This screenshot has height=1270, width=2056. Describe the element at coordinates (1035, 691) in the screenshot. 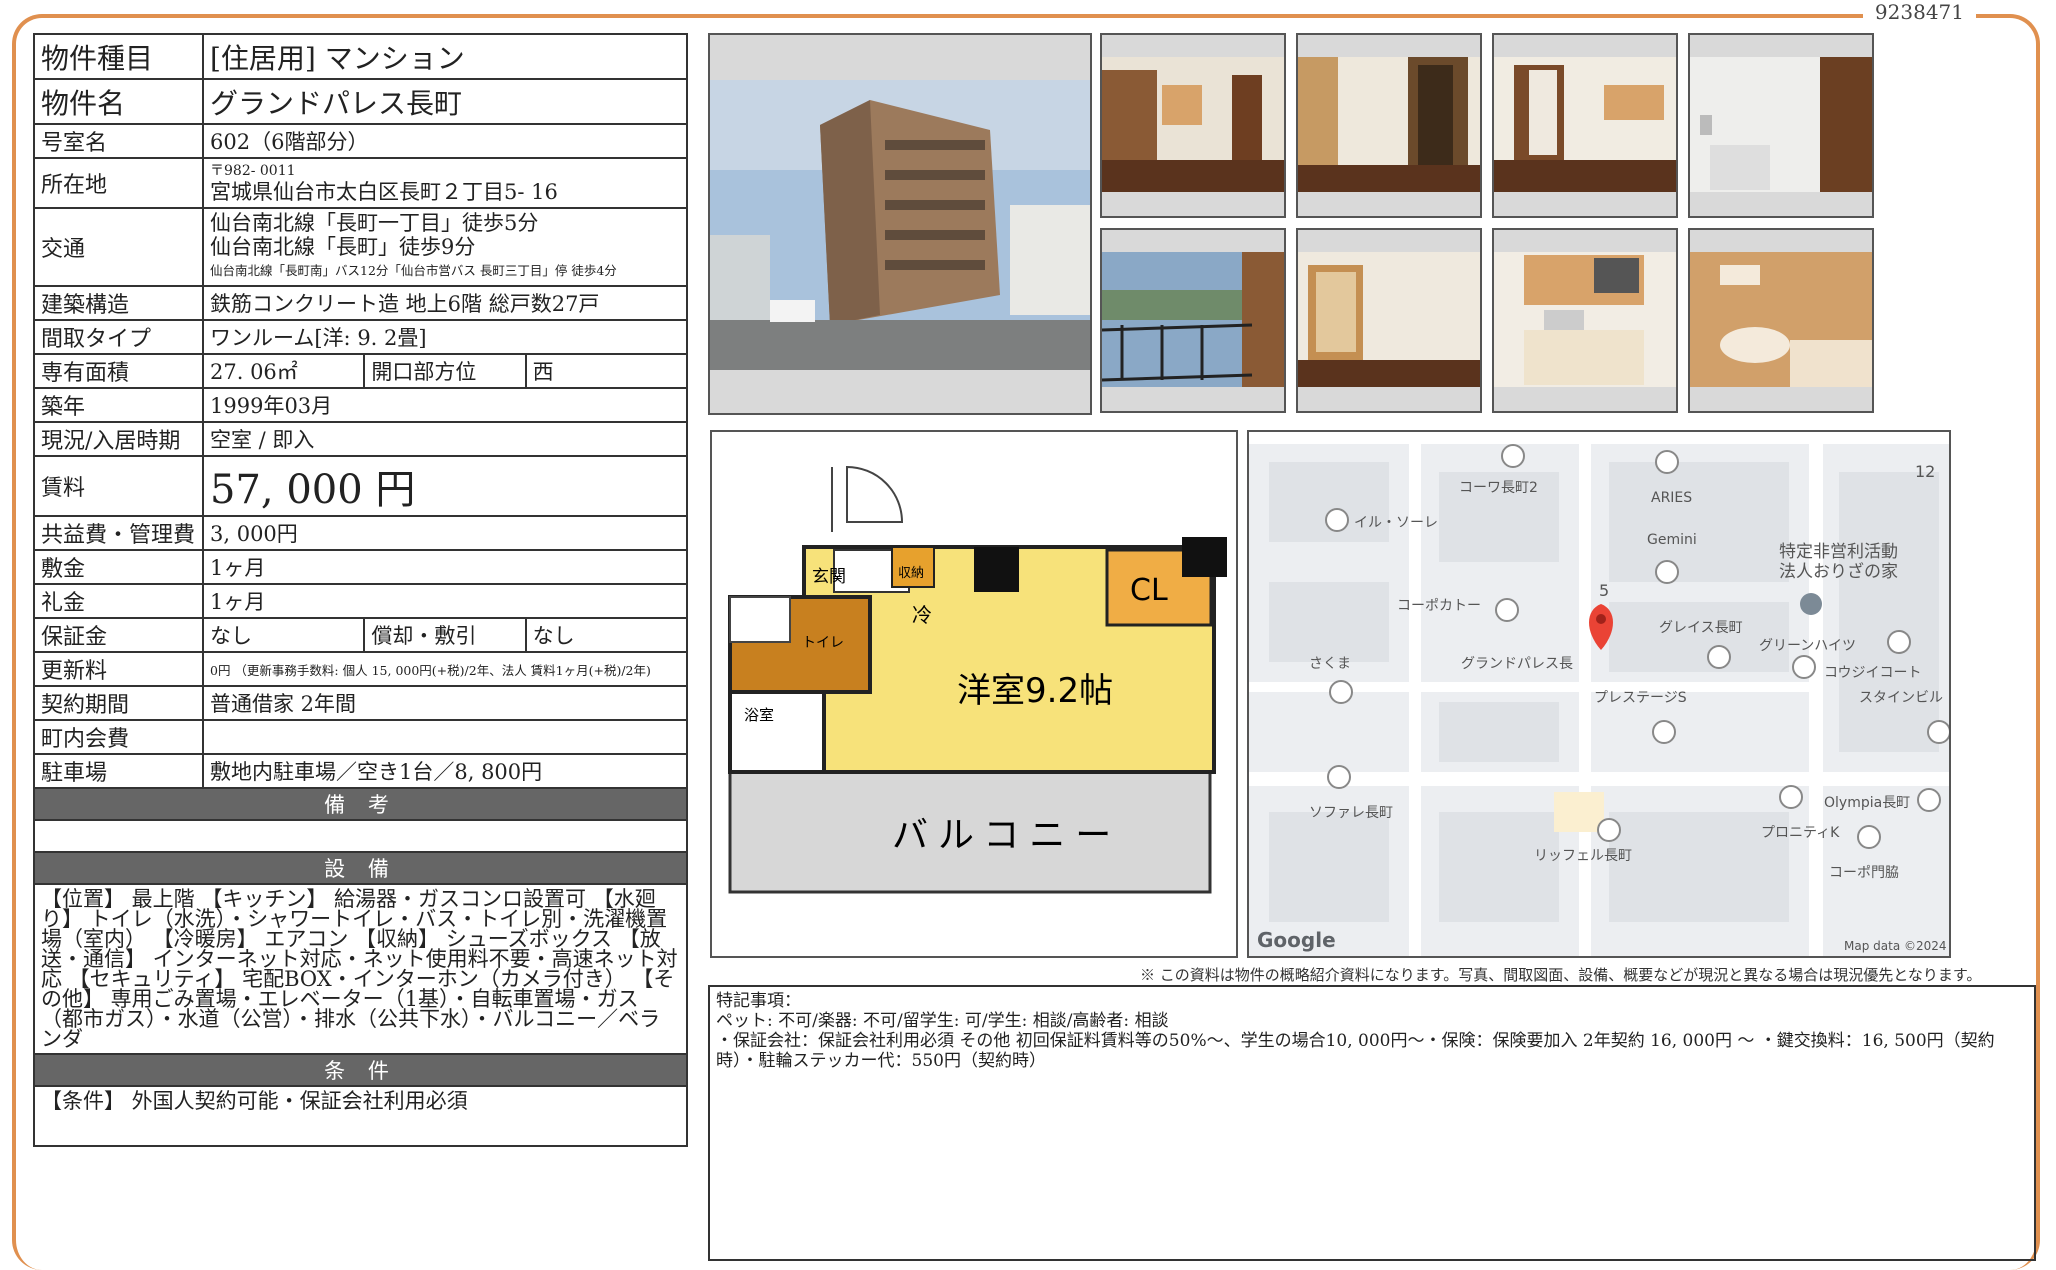

I see `room-label: 洋室9.2帖` at that location.